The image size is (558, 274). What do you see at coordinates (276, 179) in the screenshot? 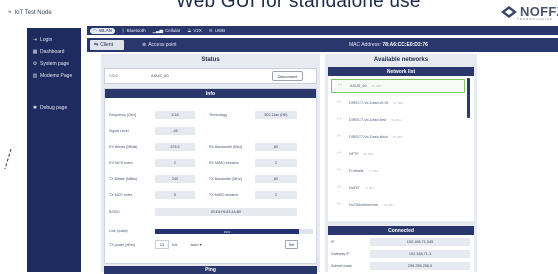
I see `tx-bandwidth-value: 80` at bounding box center [276, 179].